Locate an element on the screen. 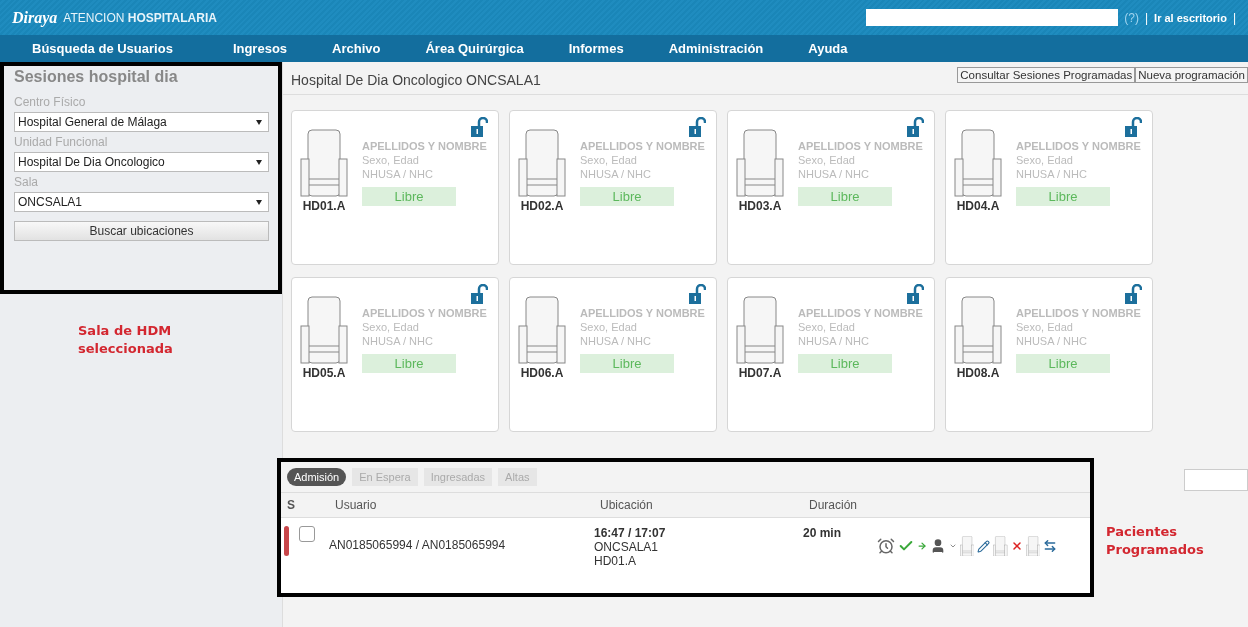  tab: Admisión is located at coordinates (317, 477).